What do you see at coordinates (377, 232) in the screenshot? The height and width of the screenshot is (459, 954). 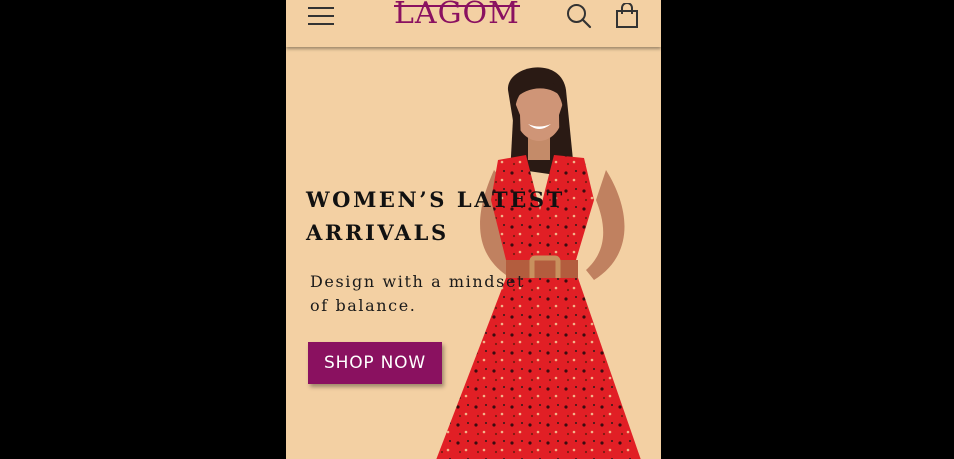 I see `headline-line-2: ARRIVALS` at bounding box center [377, 232].